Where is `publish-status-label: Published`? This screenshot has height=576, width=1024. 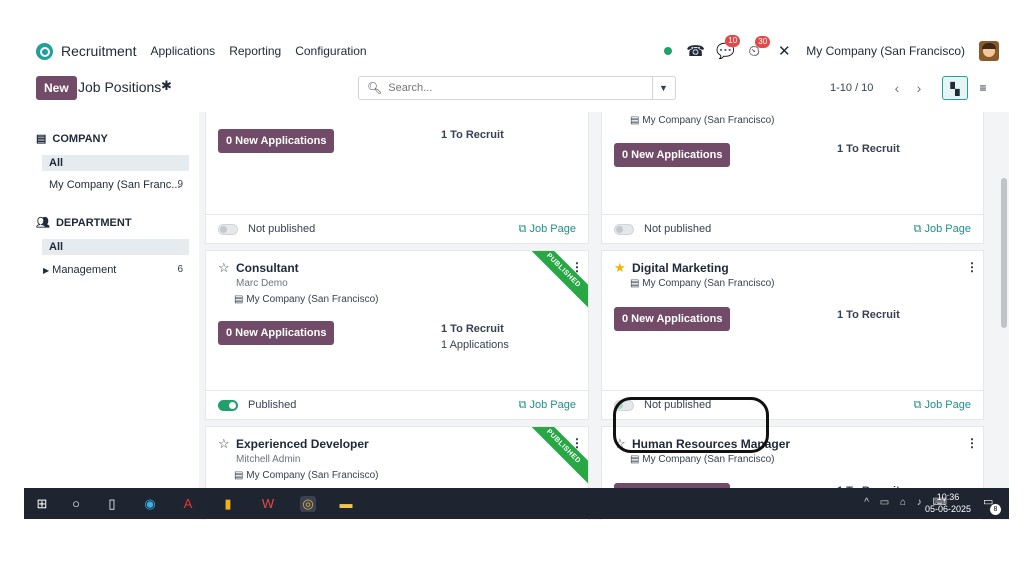 publish-status-label: Published is located at coordinates (272, 405).